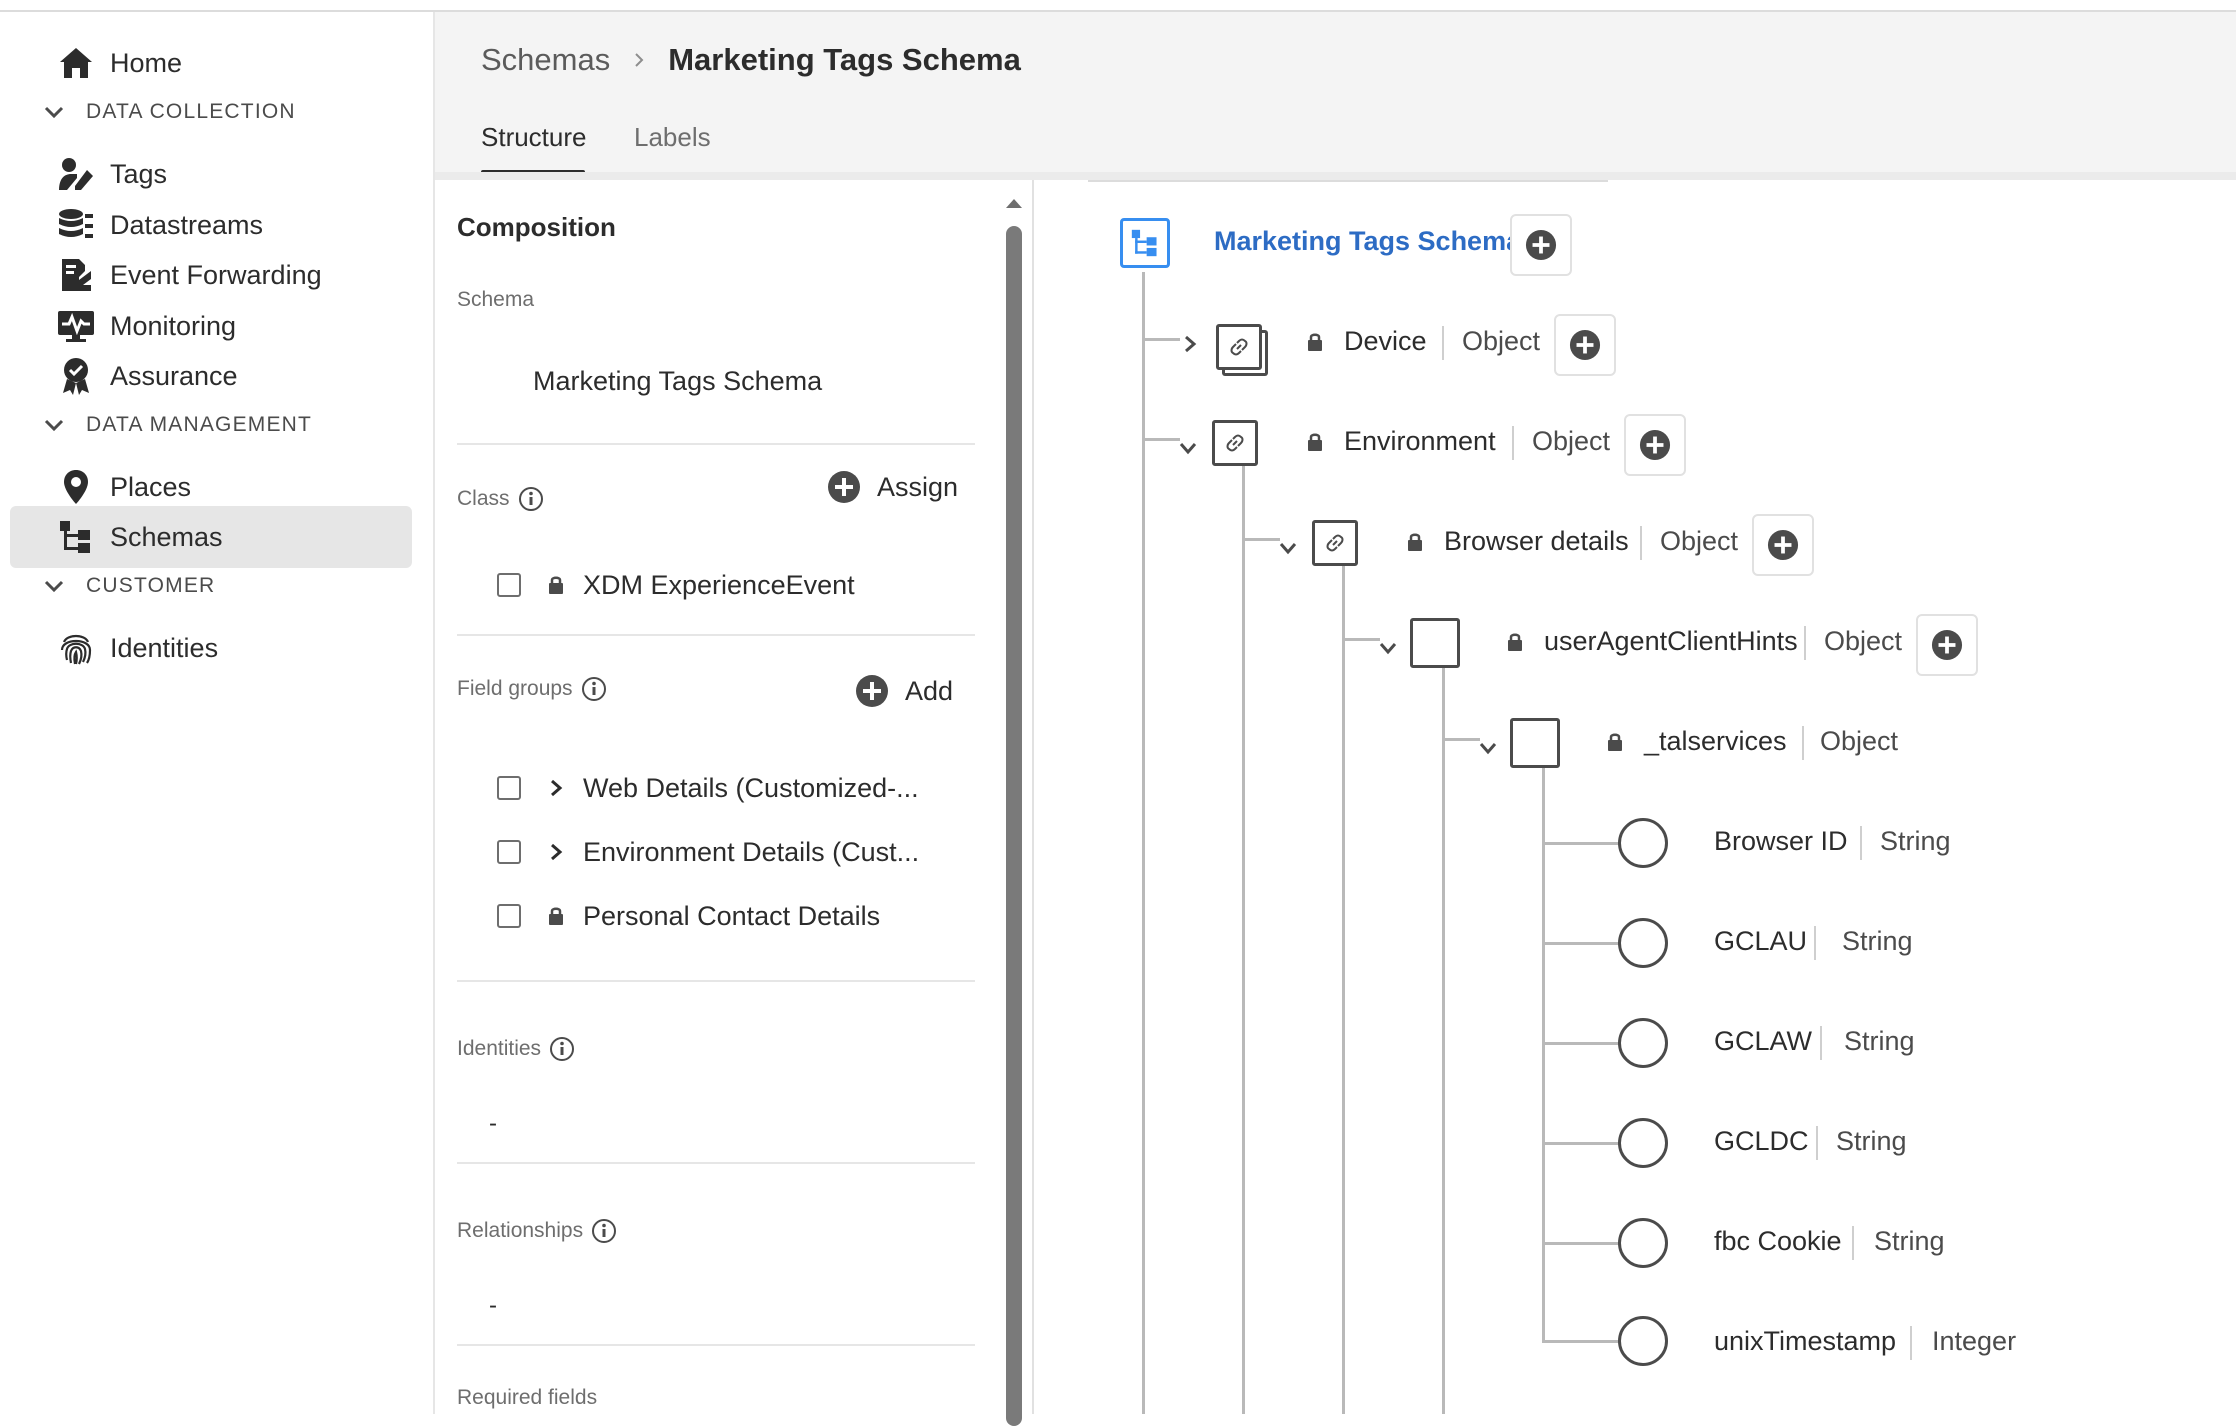 Image resolution: width=2236 pixels, height=1426 pixels. I want to click on class-label-text: Class, so click(483, 498).